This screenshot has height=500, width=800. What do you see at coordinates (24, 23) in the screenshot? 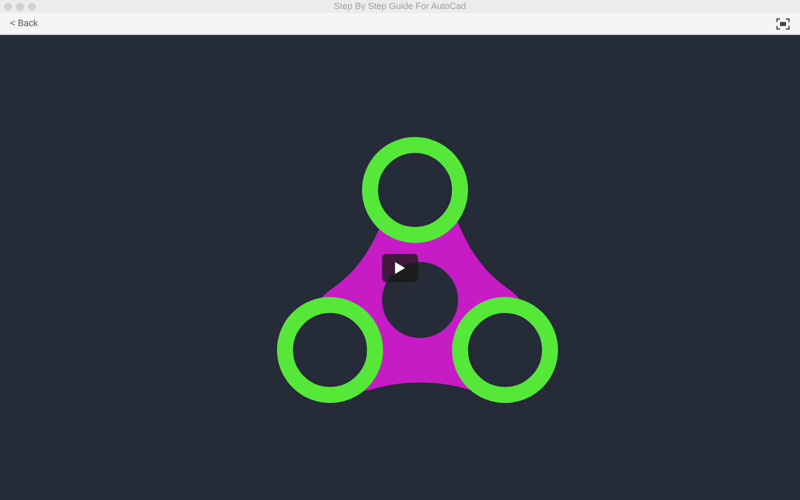
I see `back-button: < Back` at bounding box center [24, 23].